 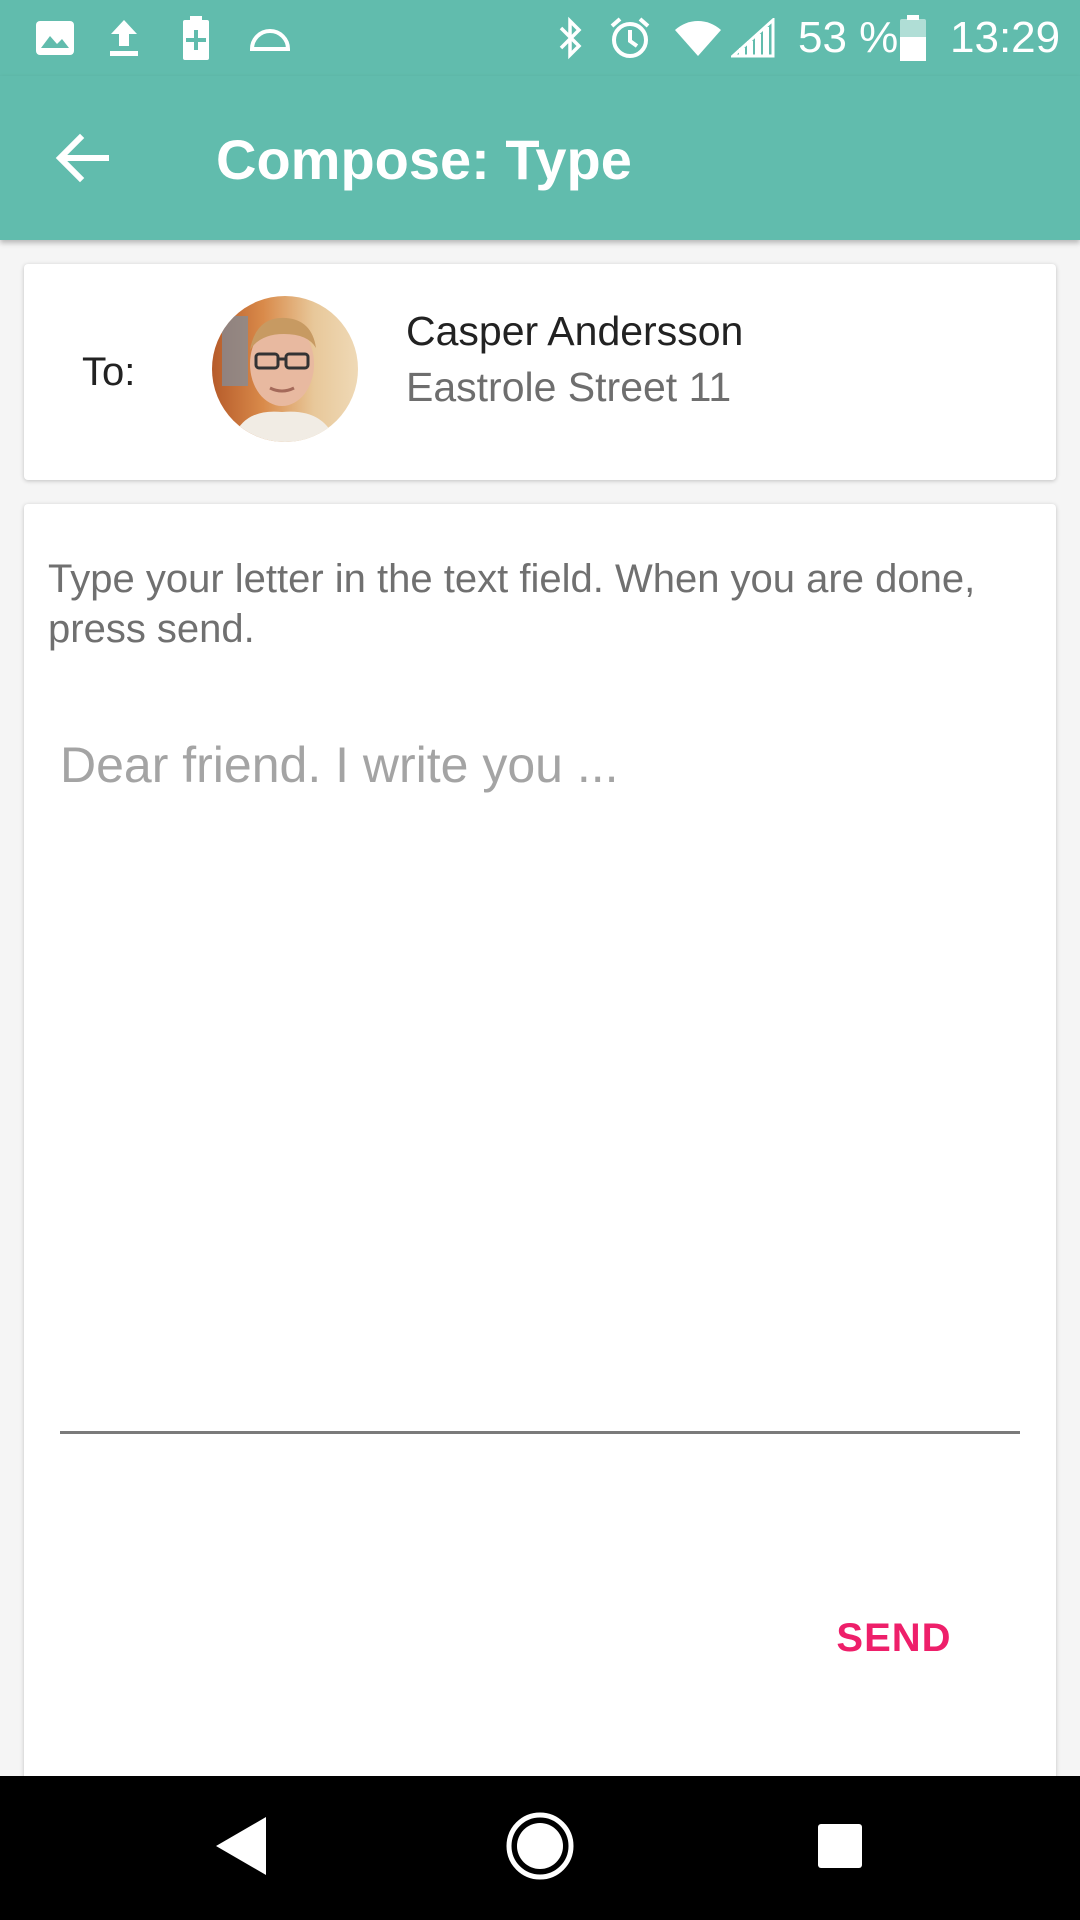 What do you see at coordinates (894, 1638) in the screenshot?
I see `send-button: SEND` at bounding box center [894, 1638].